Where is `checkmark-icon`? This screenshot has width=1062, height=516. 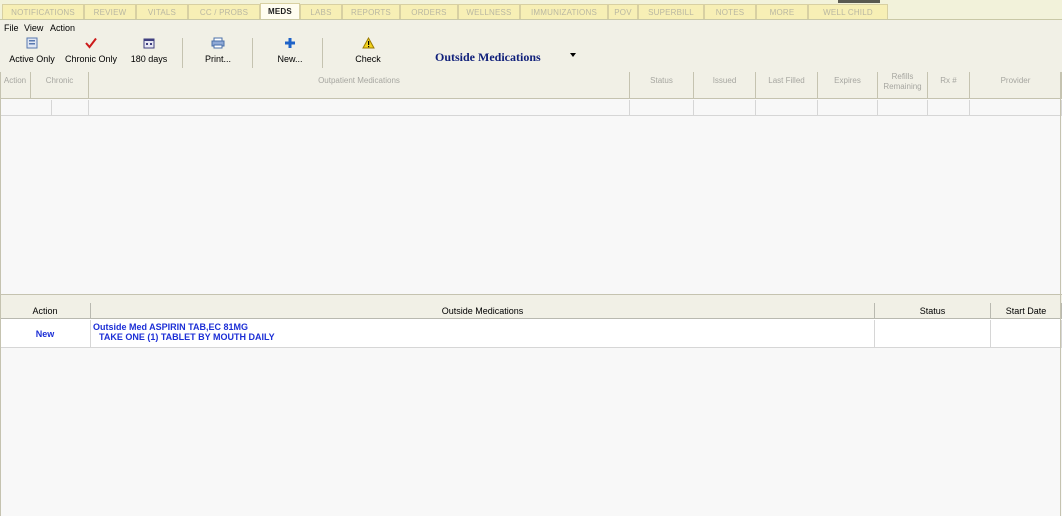
checkmark-icon is located at coordinates (91, 45).